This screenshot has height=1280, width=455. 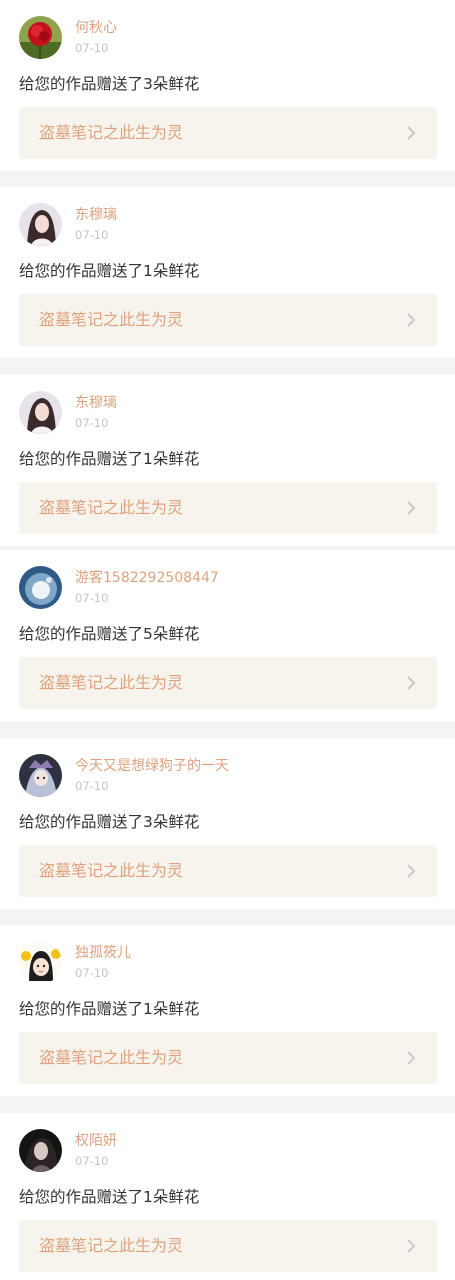 I want to click on cartoon-girl-avatar-icon, so click(x=40, y=962).